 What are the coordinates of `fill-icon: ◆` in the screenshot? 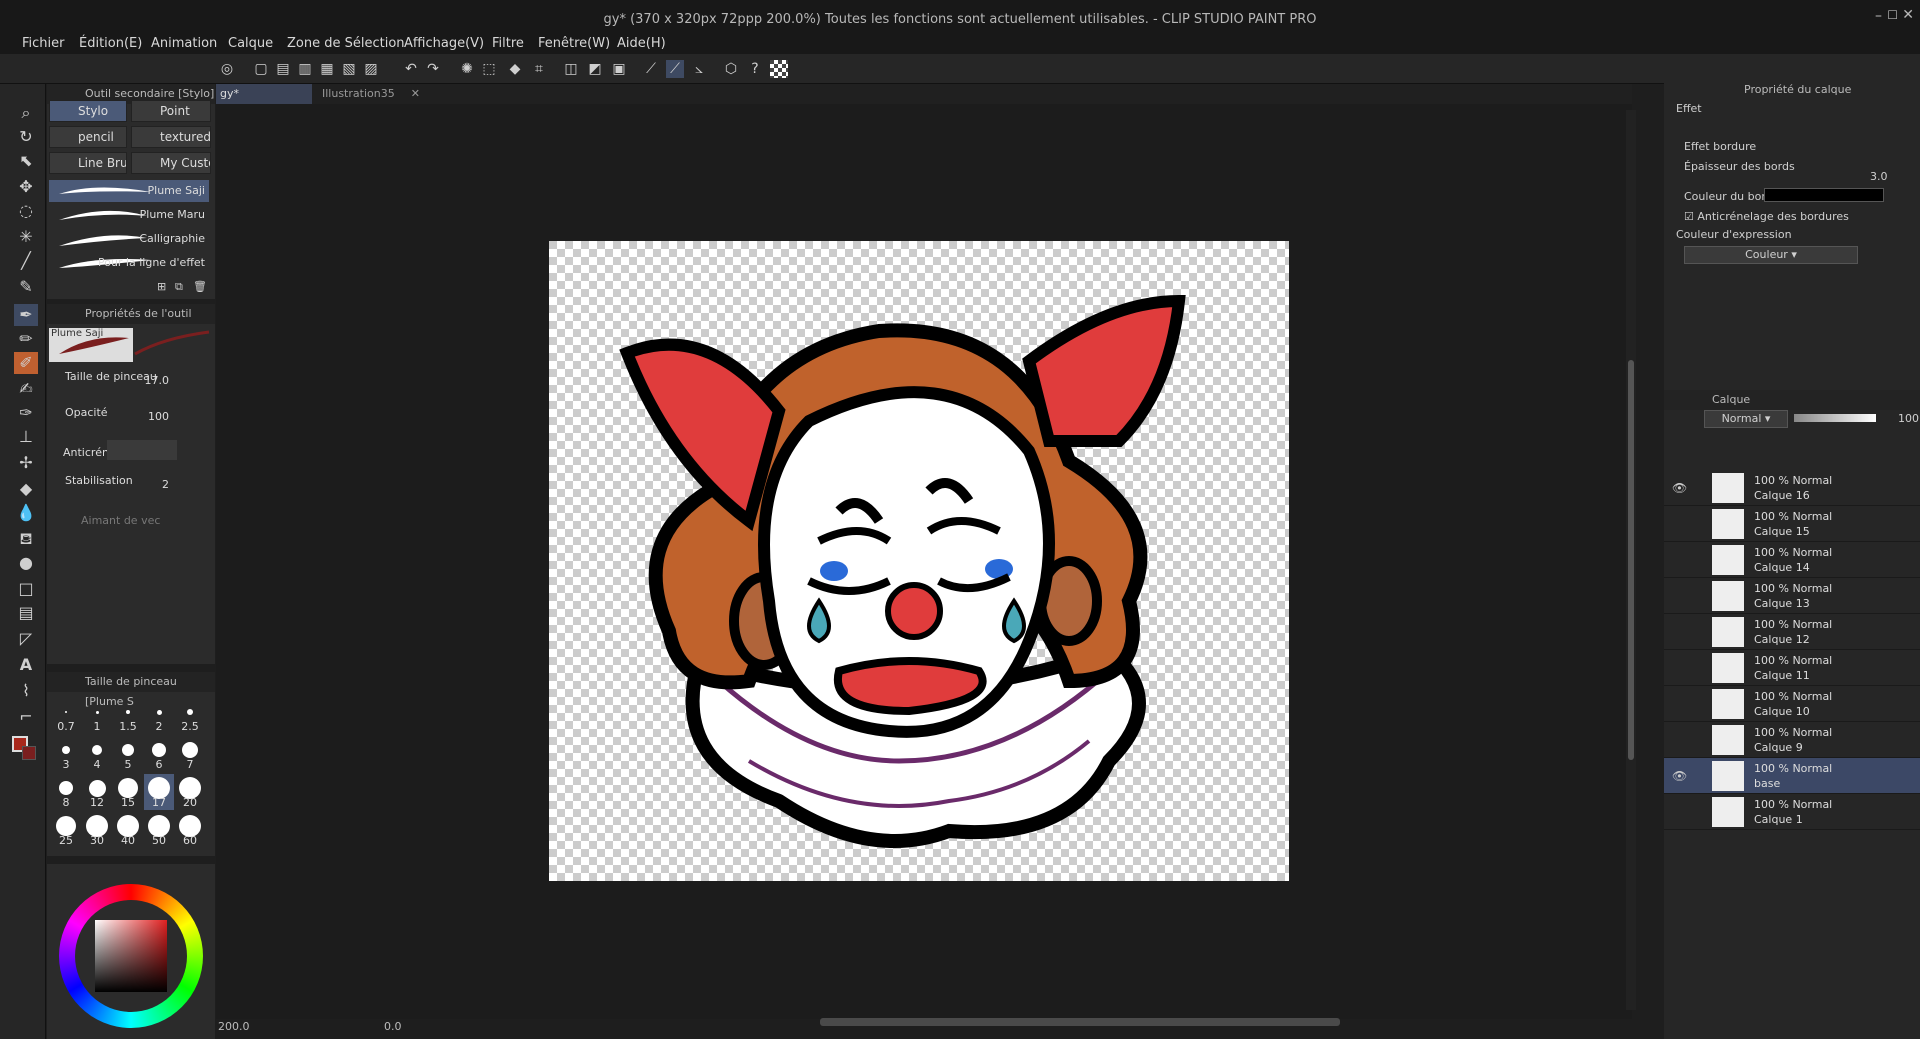 It's located at (515, 69).